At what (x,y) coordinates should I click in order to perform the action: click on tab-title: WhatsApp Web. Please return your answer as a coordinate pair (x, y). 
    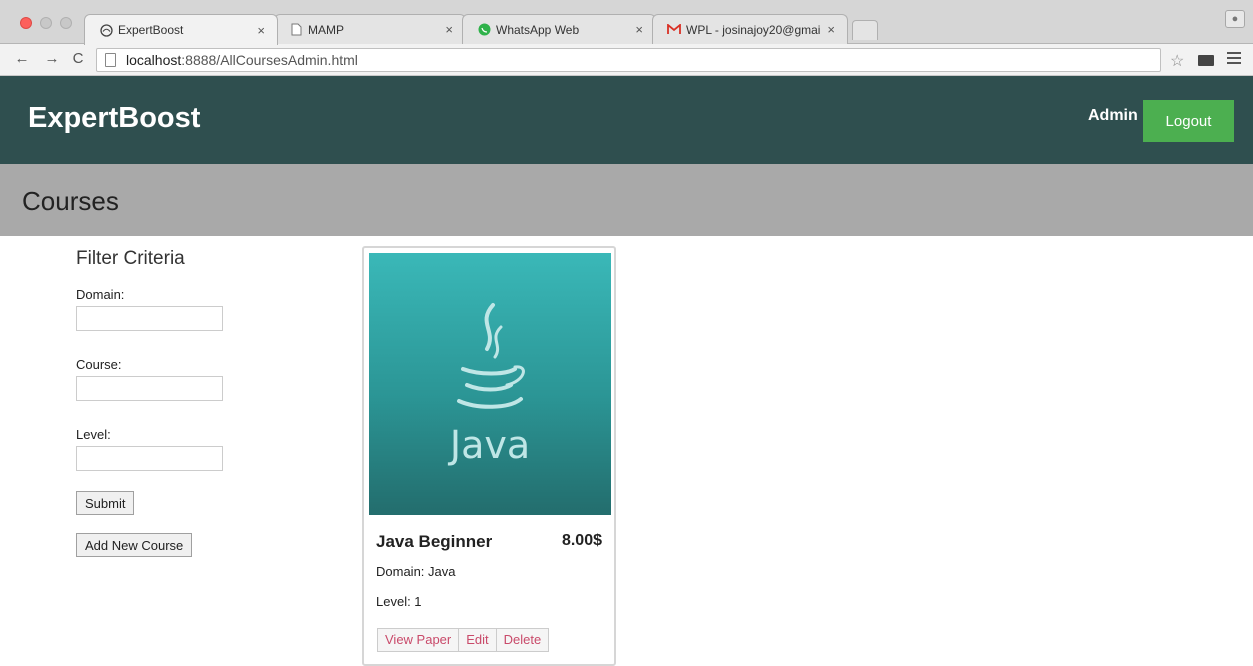
    Looking at the image, I should click on (538, 29).